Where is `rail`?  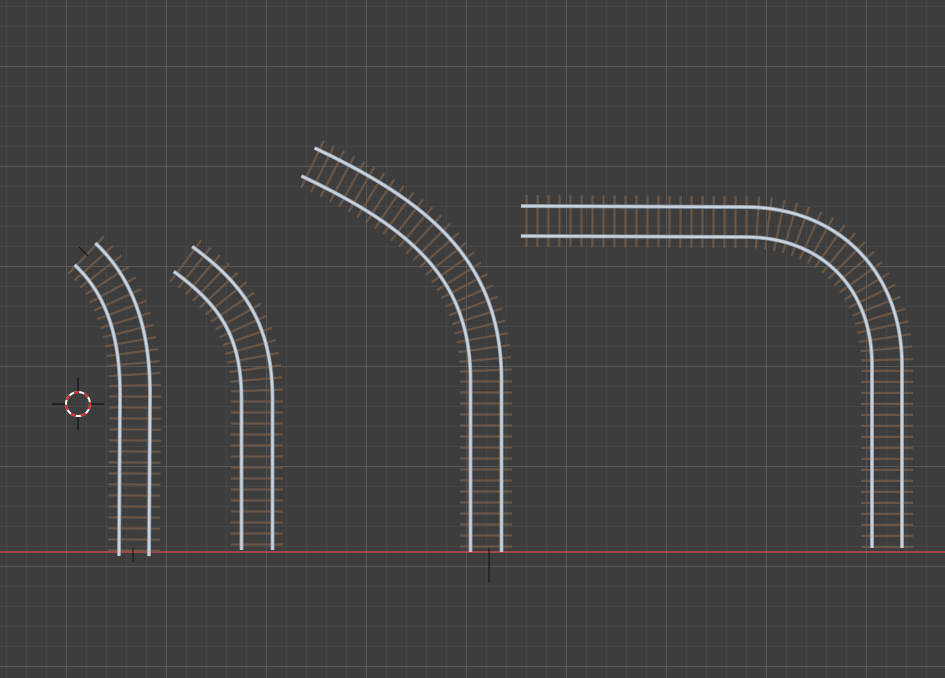 rail is located at coordinates (123, 399).